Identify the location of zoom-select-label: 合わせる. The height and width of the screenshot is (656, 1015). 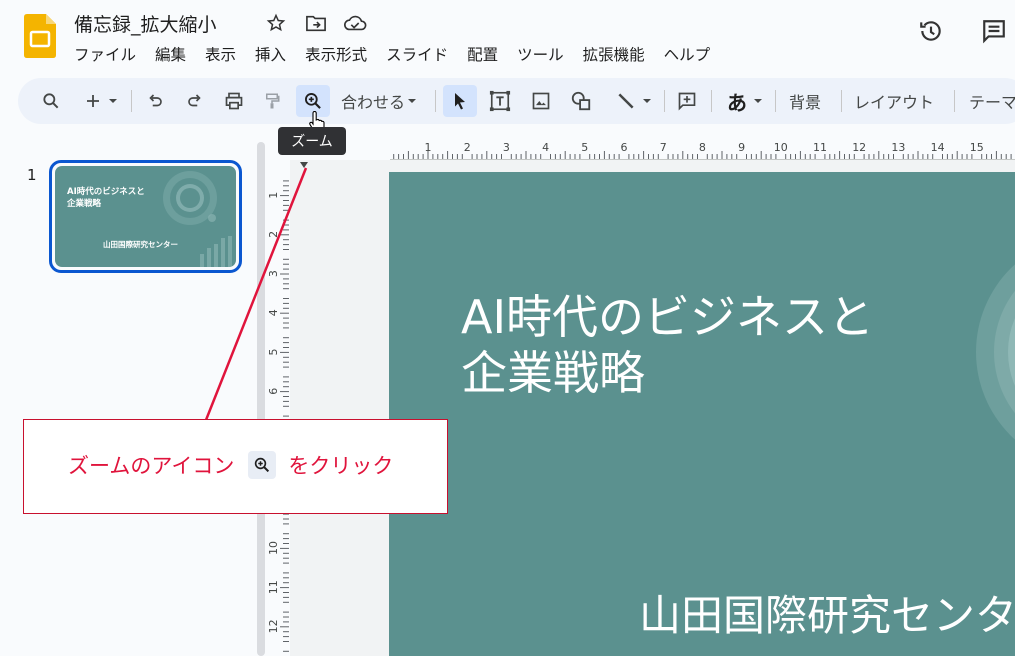
(373, 102).